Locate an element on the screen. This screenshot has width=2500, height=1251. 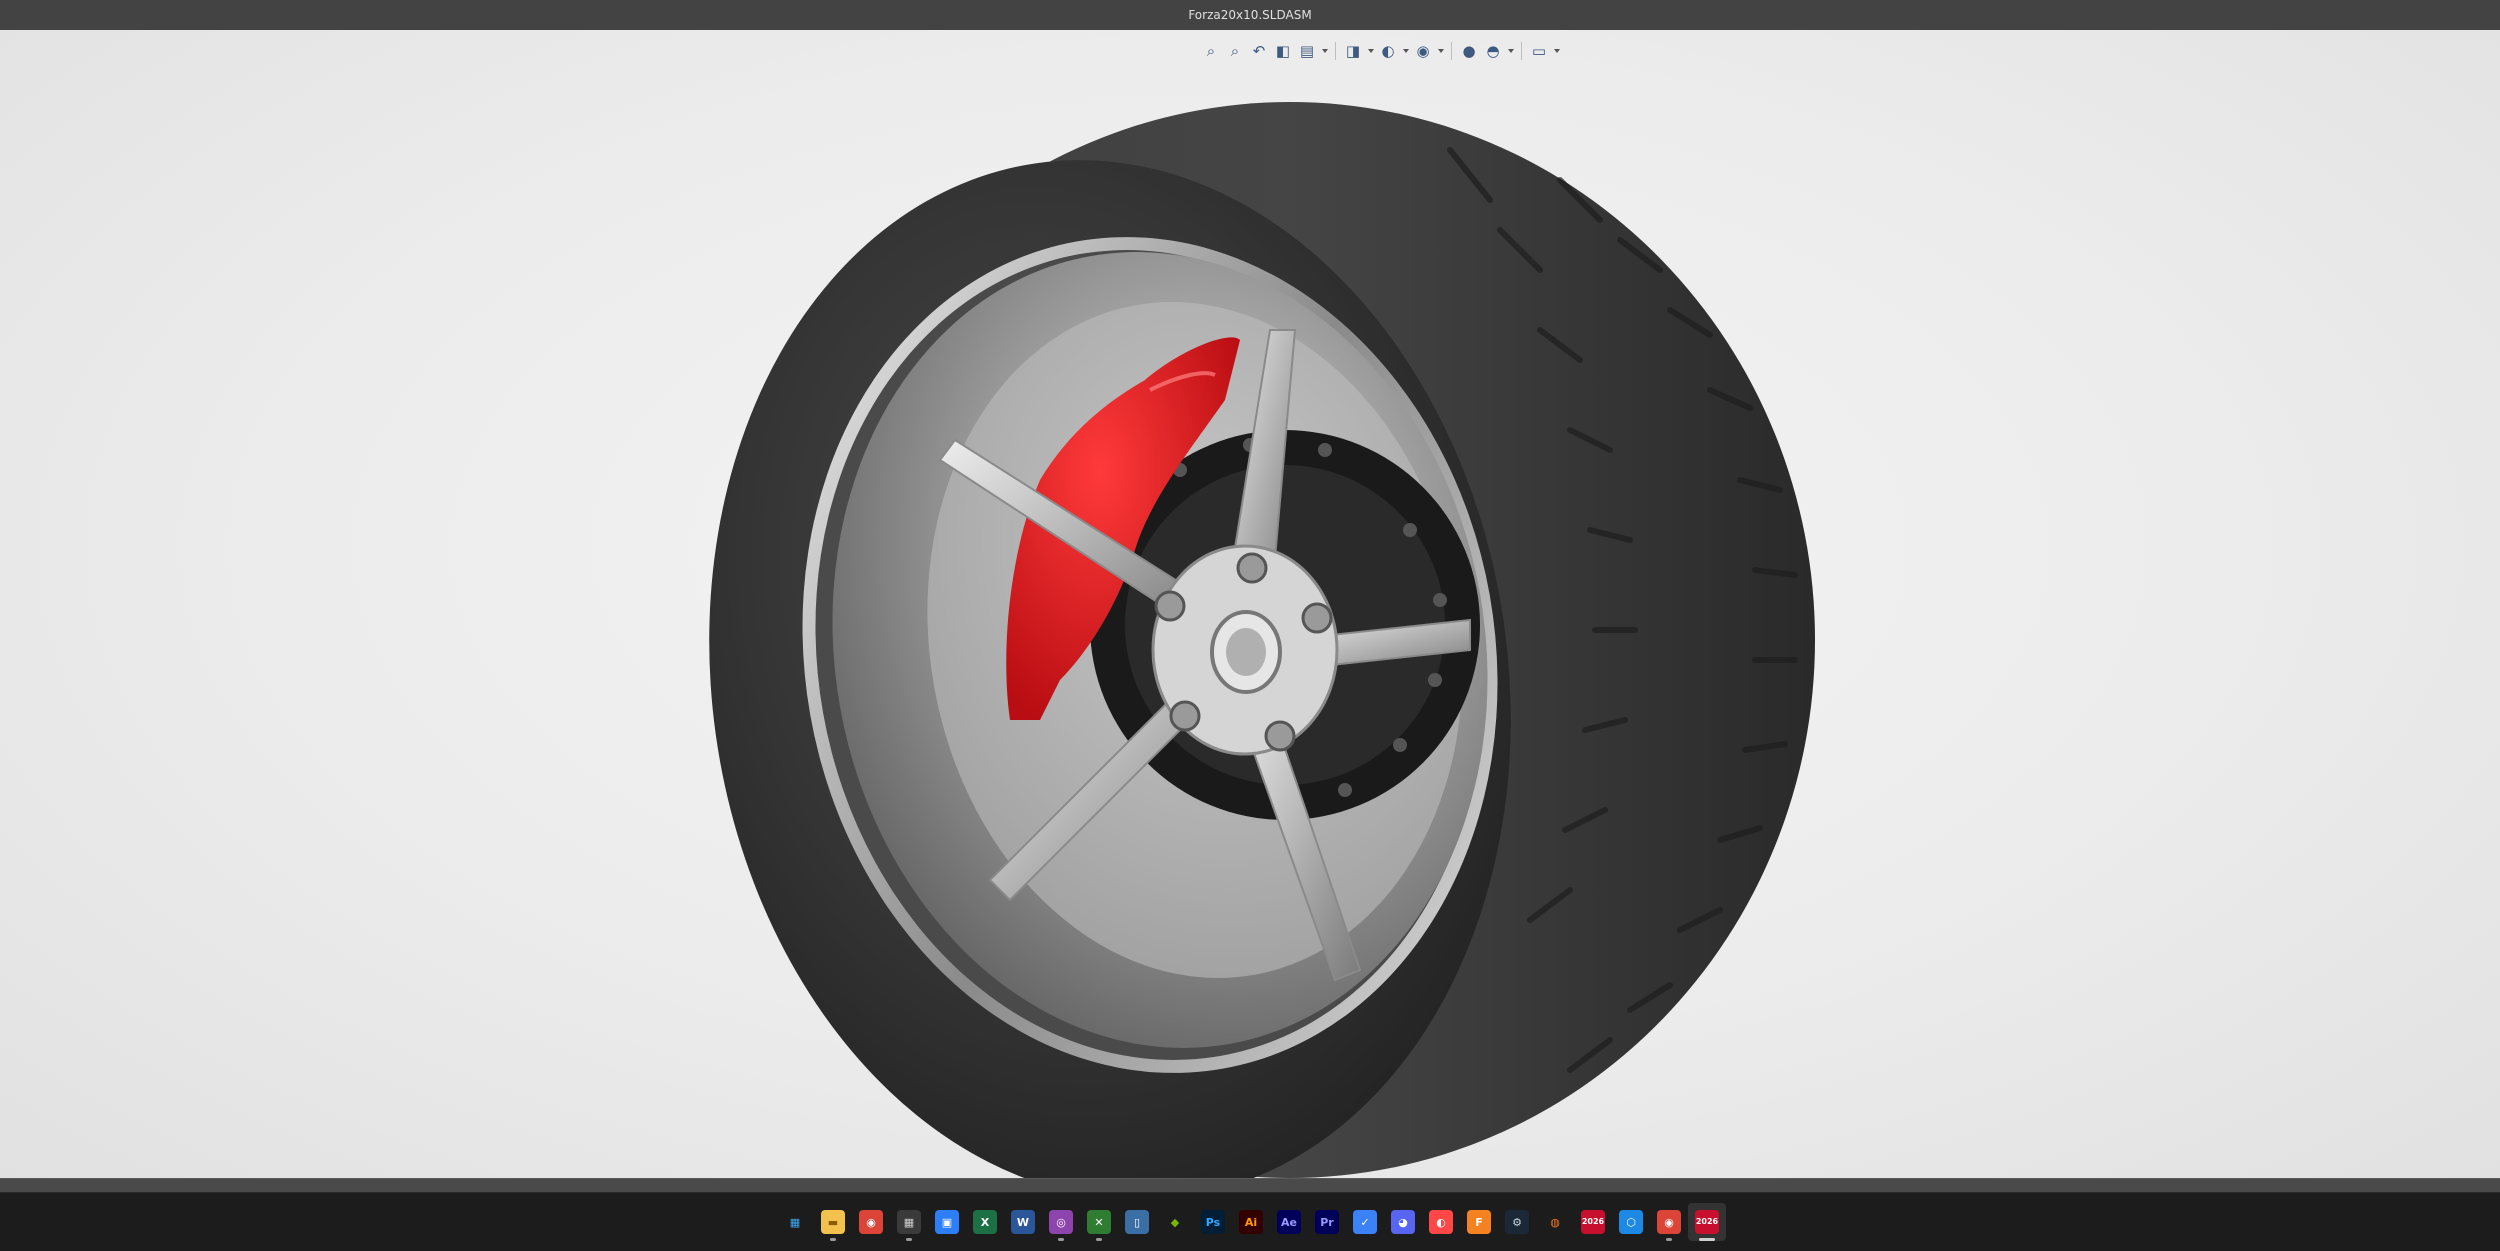
previous-view-icon: ↶ is located at coordinates (1259, 51).